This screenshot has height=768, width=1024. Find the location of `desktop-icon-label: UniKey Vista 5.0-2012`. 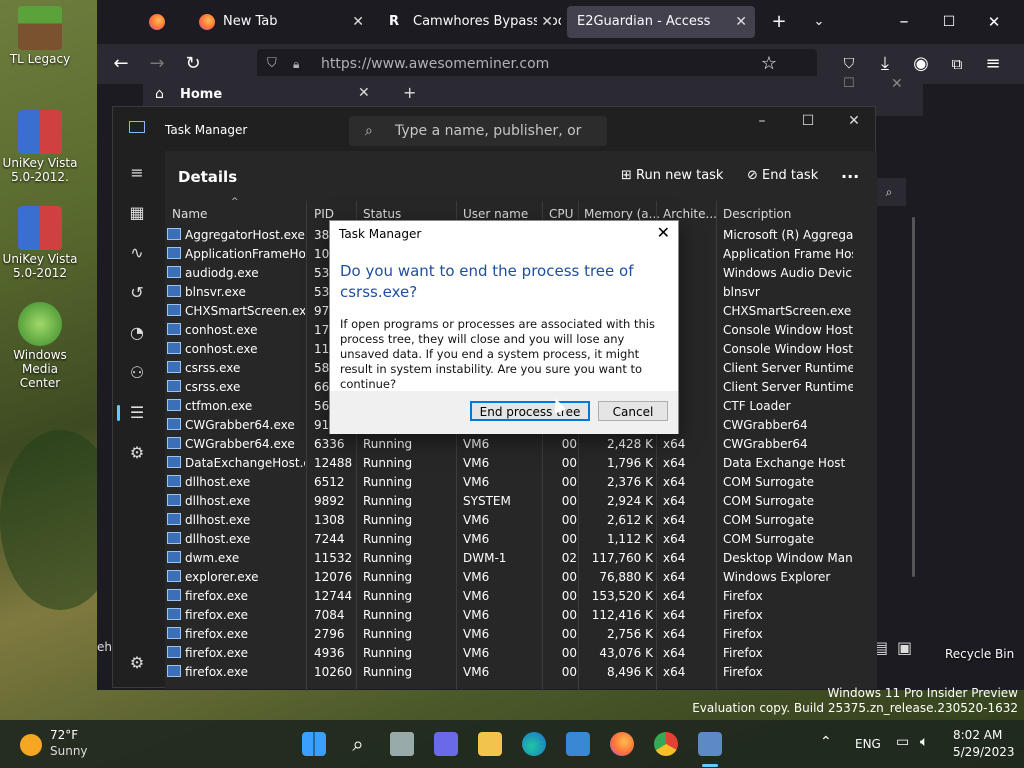

desktop-icon-label: UniKey Vista 5.0-2012 is located at coordinates (40, 266).